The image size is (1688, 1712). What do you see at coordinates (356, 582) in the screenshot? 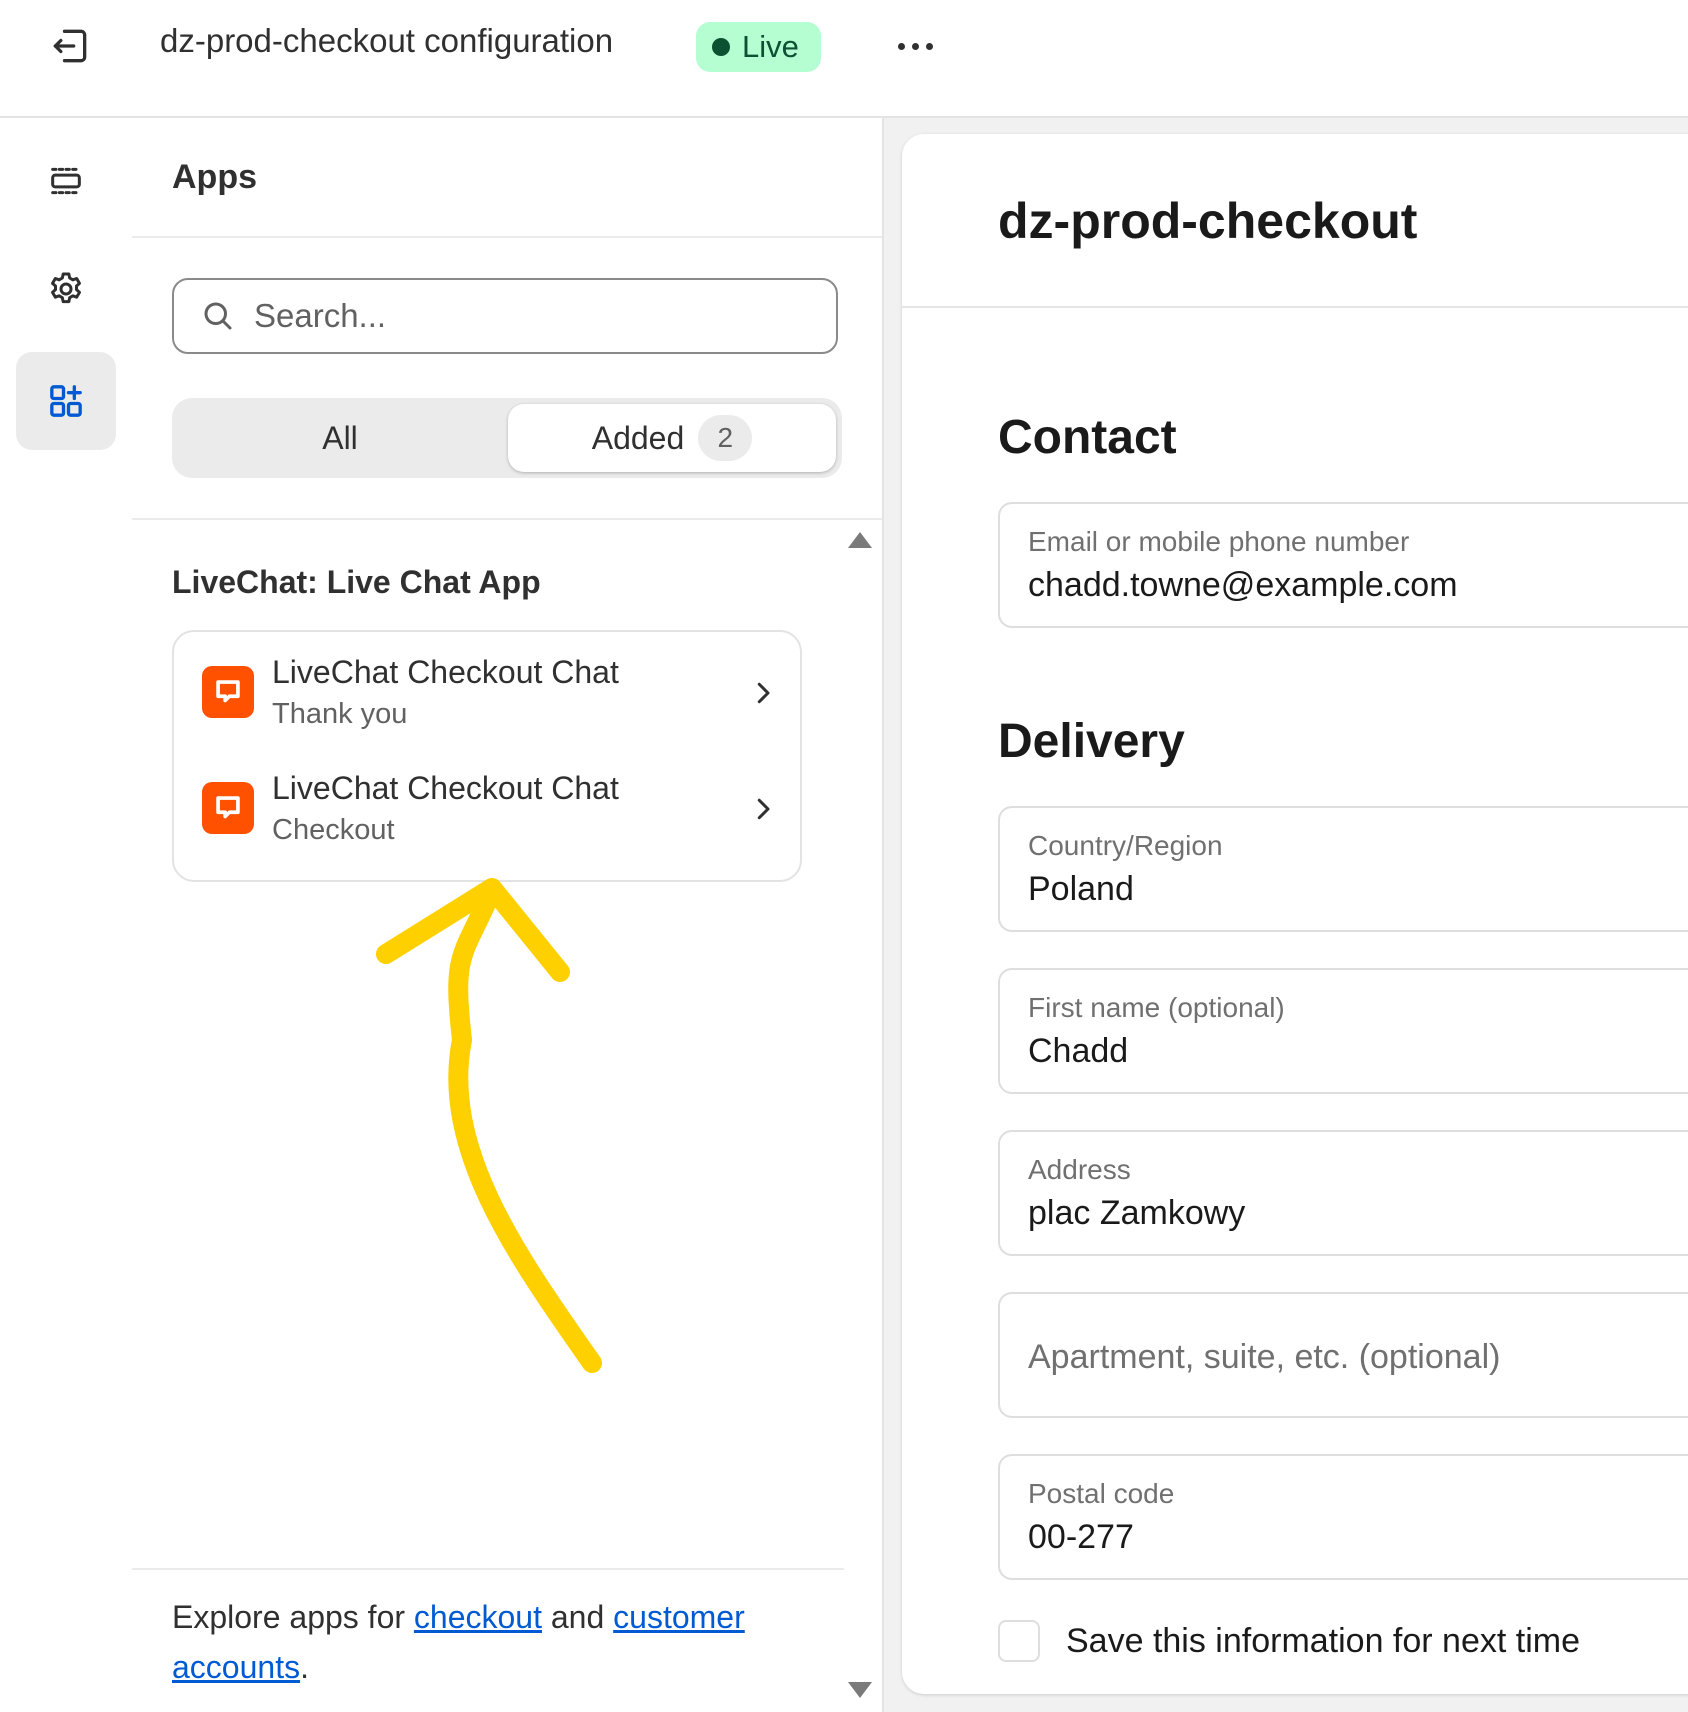
I see `app-section-title: LiveChat: Live Chat App` at bounding box center [356, 582].